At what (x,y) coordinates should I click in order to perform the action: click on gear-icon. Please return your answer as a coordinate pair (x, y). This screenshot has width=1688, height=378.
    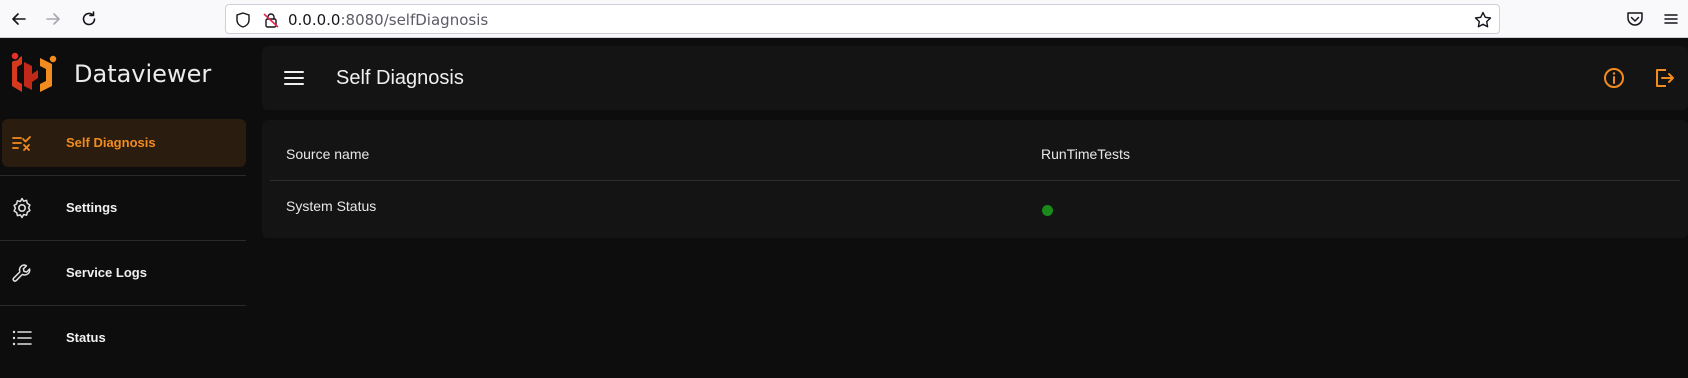
    Looking at the image, I should click on (22, 208).